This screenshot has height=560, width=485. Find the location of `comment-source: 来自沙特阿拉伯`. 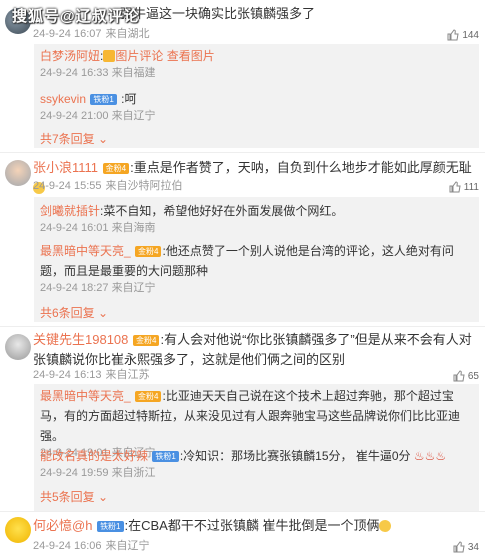

comment-source: 来自沙特阿拉伯 is located at coordinates (144, 186).